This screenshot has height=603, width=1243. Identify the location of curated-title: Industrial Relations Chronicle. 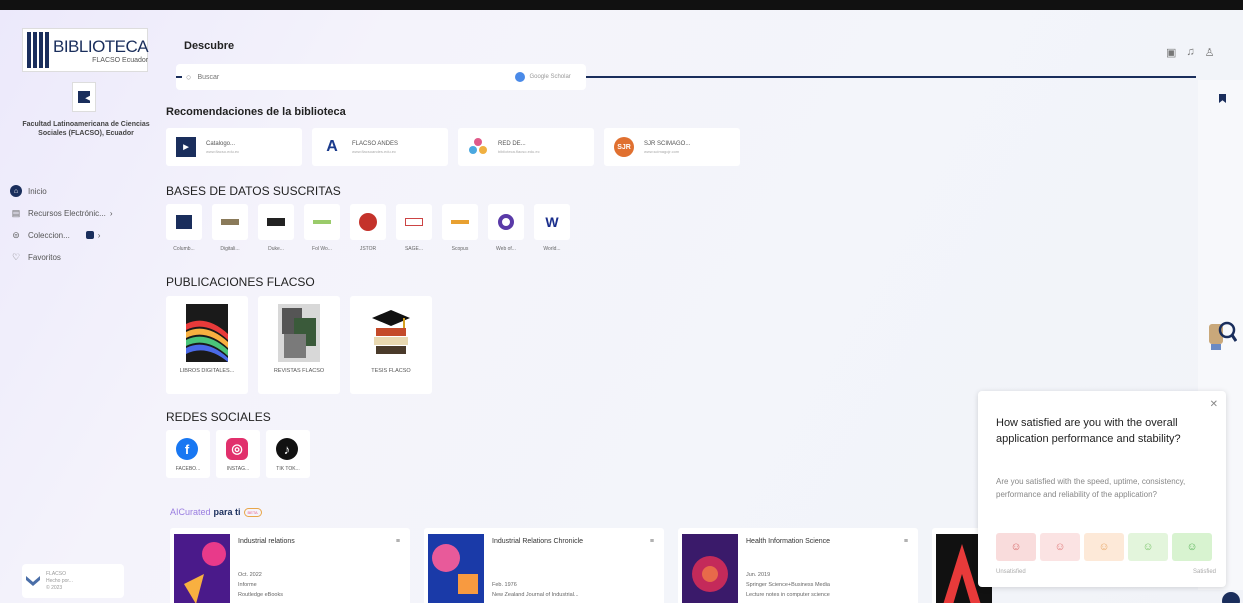
(538, 541).